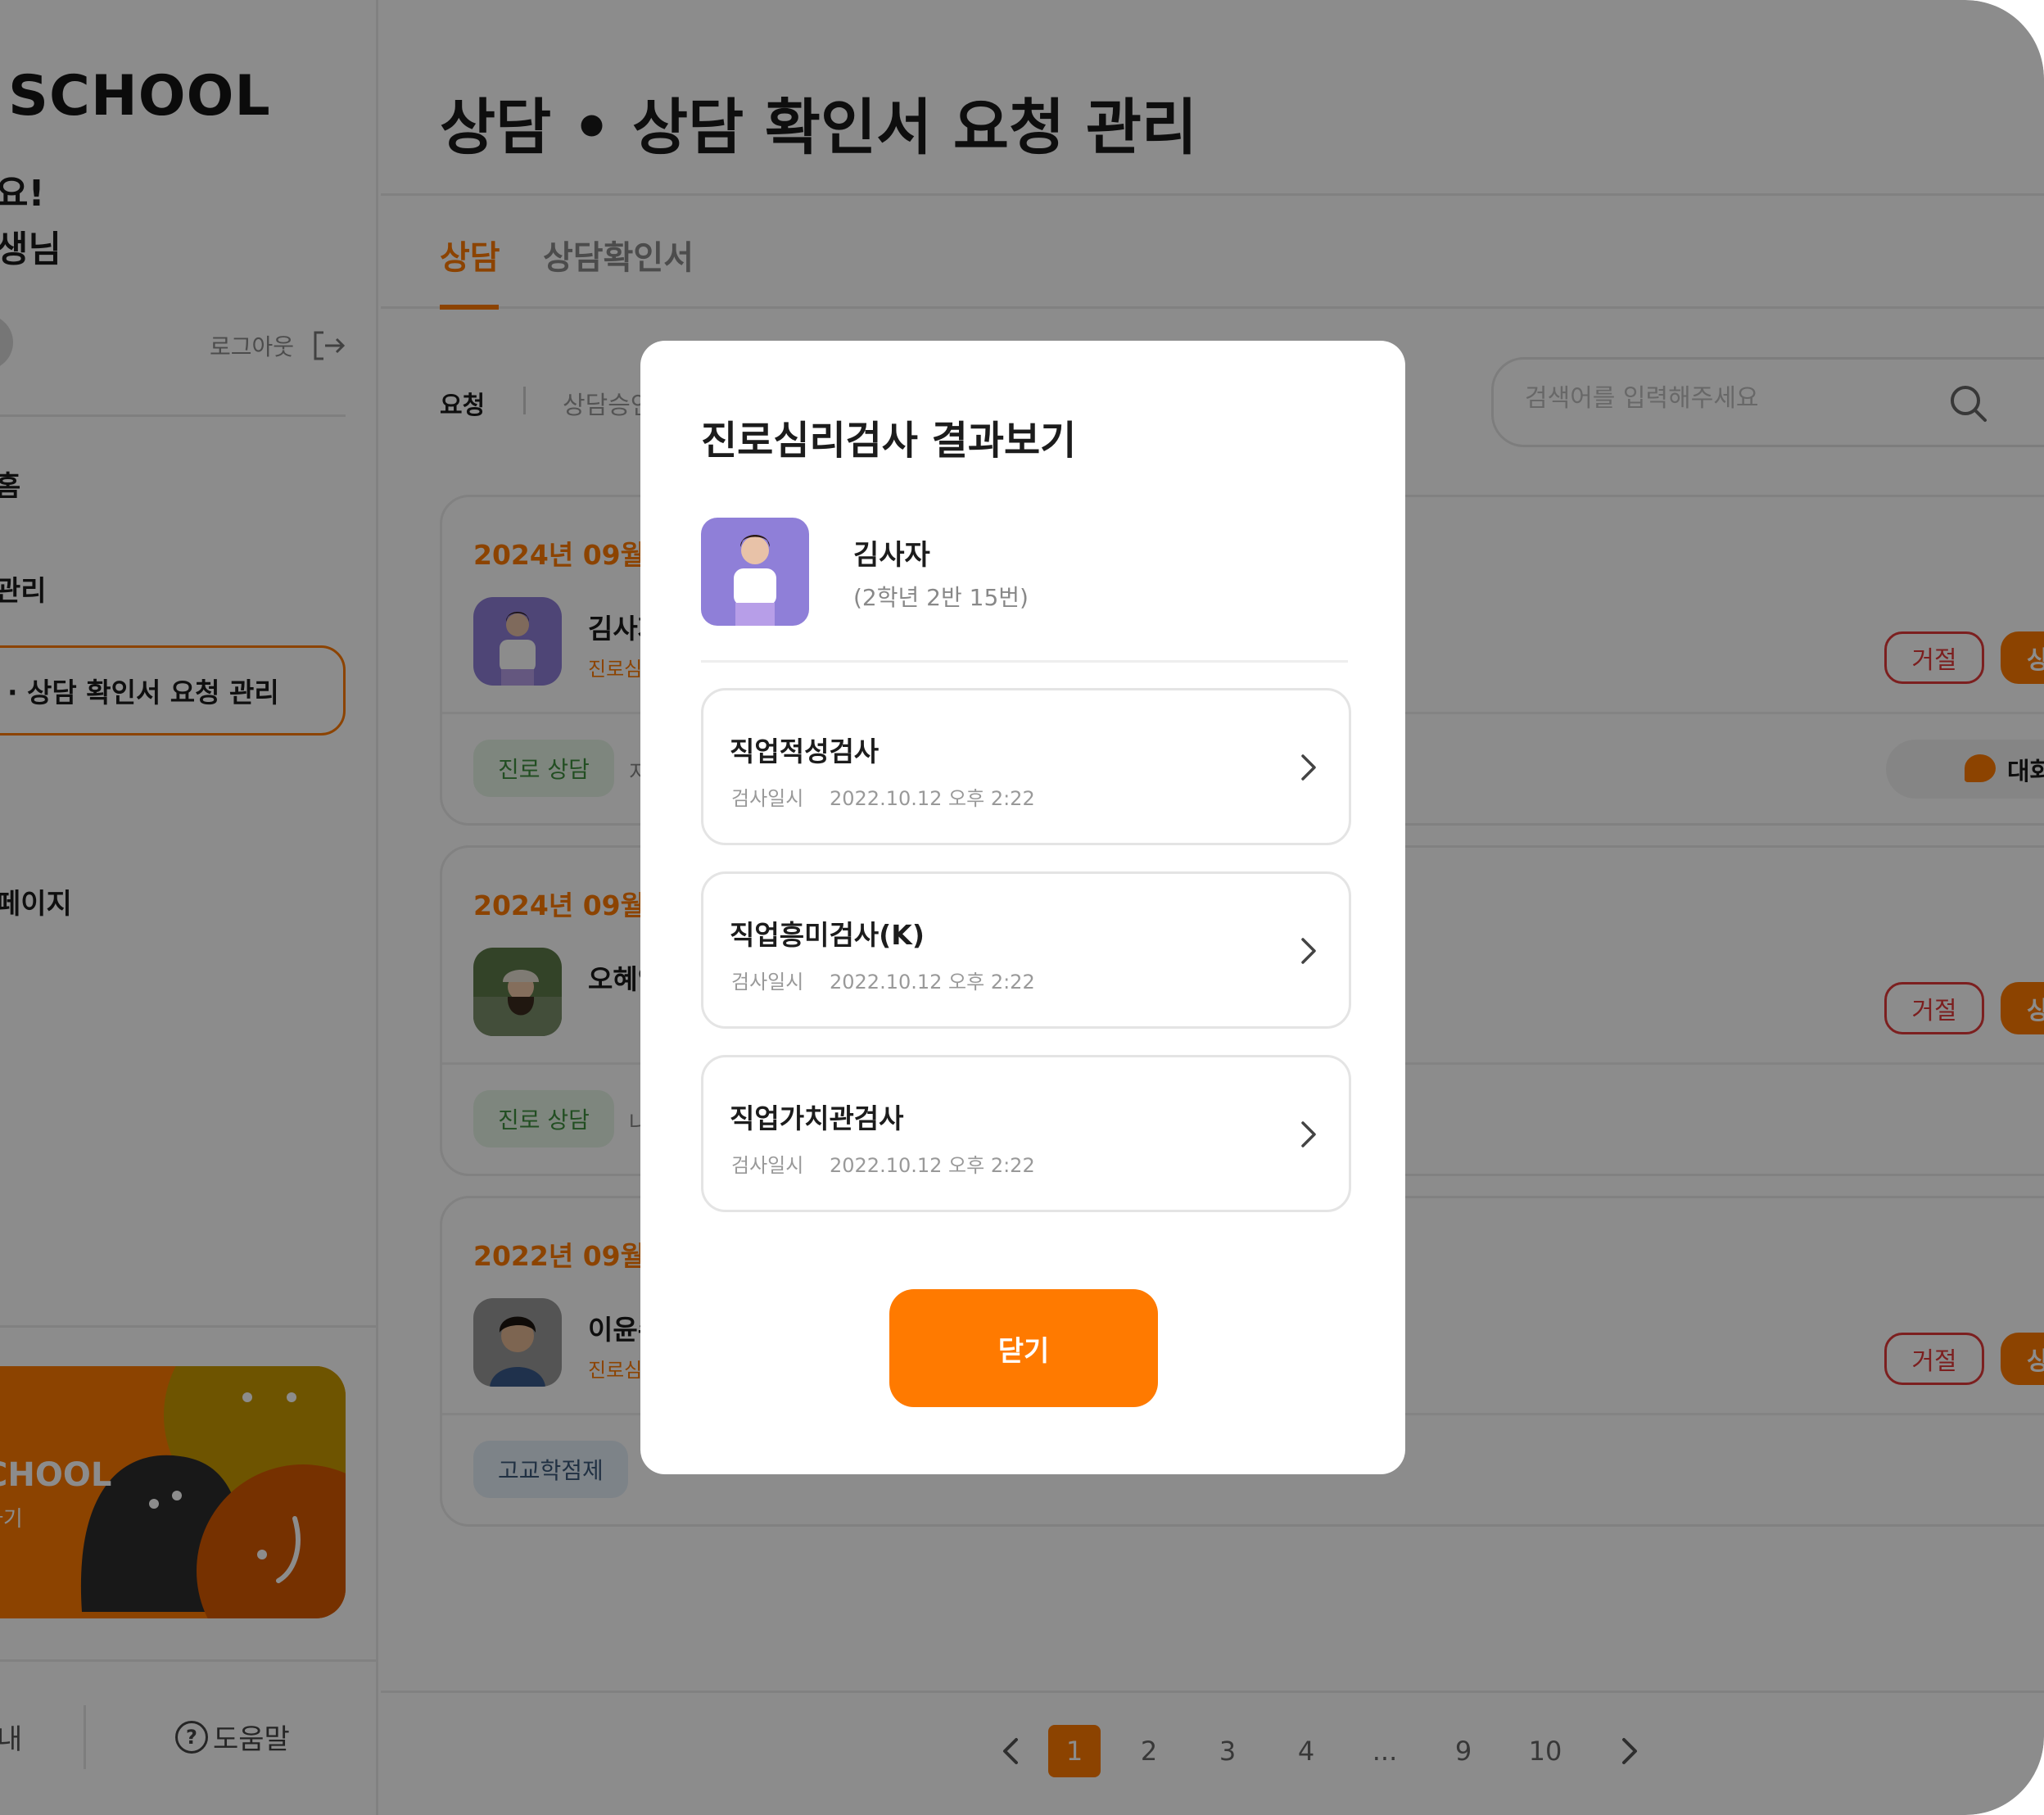  What do you see at coordinates (755, 572) in the screenshot?
I see `student-photo` at bounding box center [755, 572].